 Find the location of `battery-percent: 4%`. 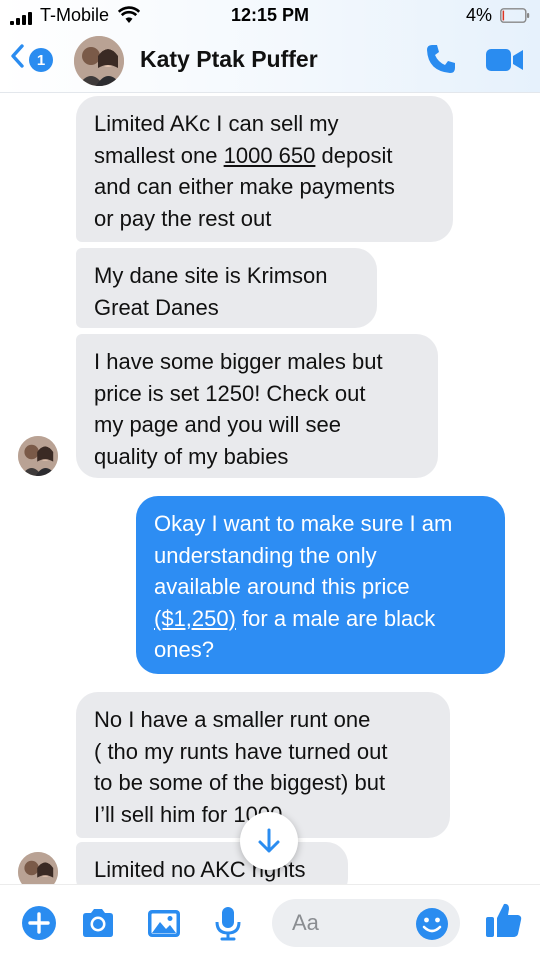

battery-percent: 4% is located at coordinates (478, 15).